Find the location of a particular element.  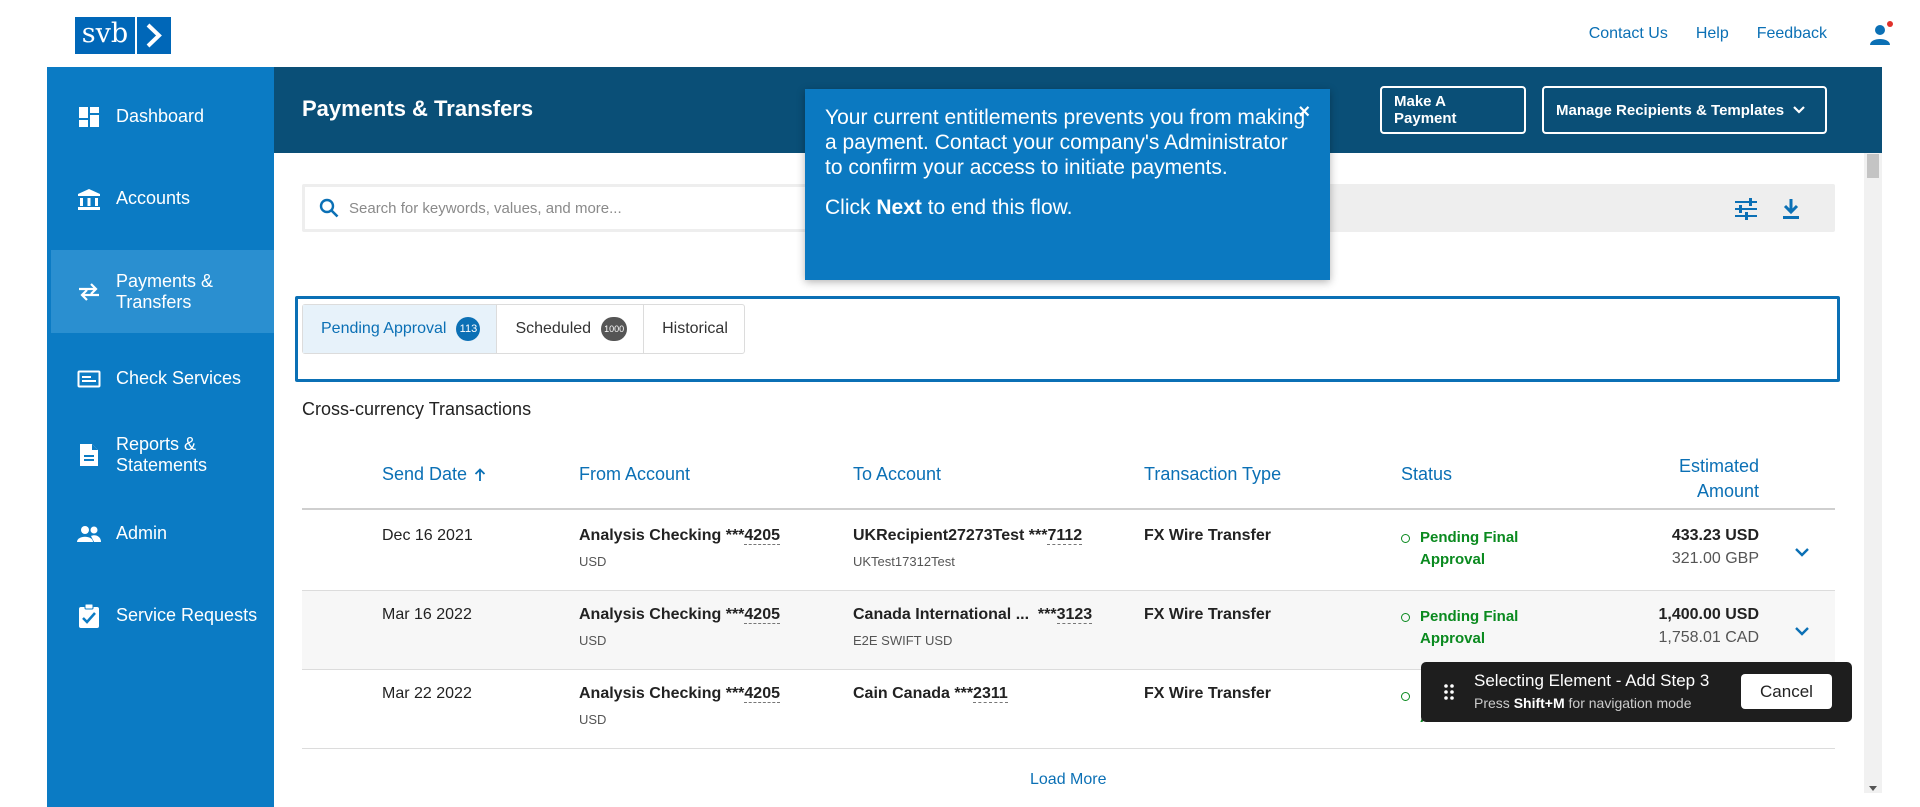

help-link: Help is located at coordinates (1712, 34).